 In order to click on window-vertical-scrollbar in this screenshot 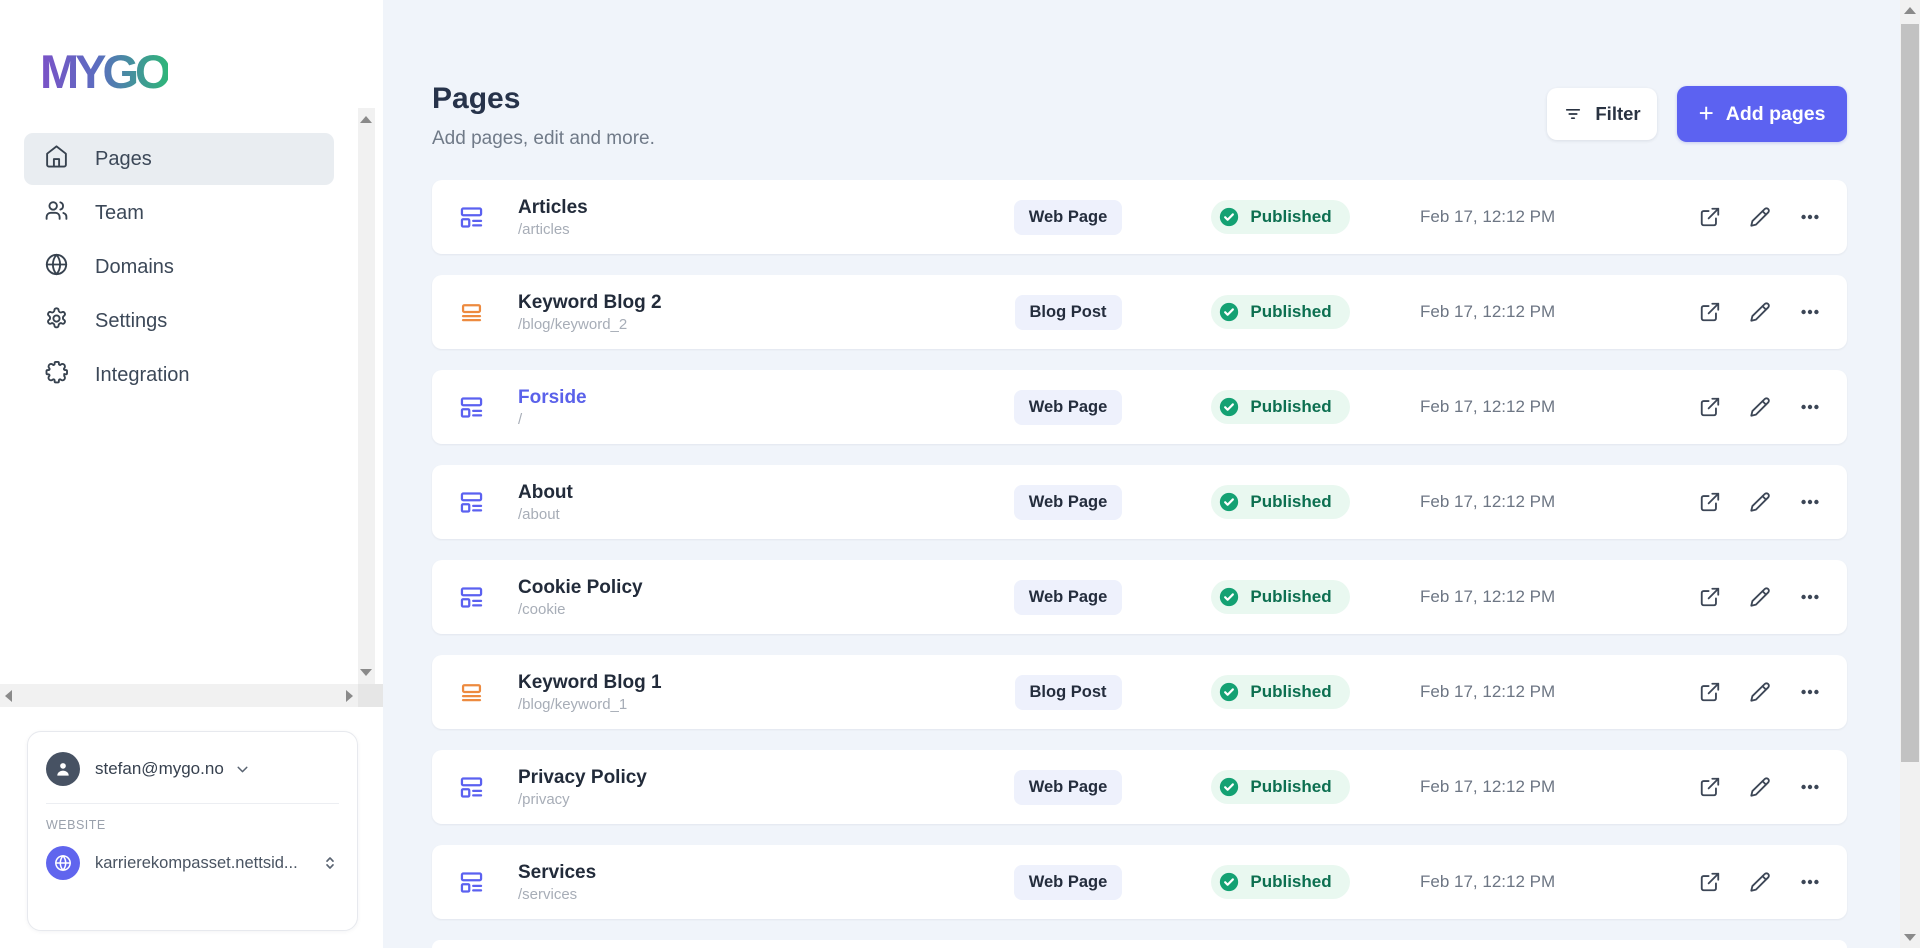, I will do `click(1910, 474)`.